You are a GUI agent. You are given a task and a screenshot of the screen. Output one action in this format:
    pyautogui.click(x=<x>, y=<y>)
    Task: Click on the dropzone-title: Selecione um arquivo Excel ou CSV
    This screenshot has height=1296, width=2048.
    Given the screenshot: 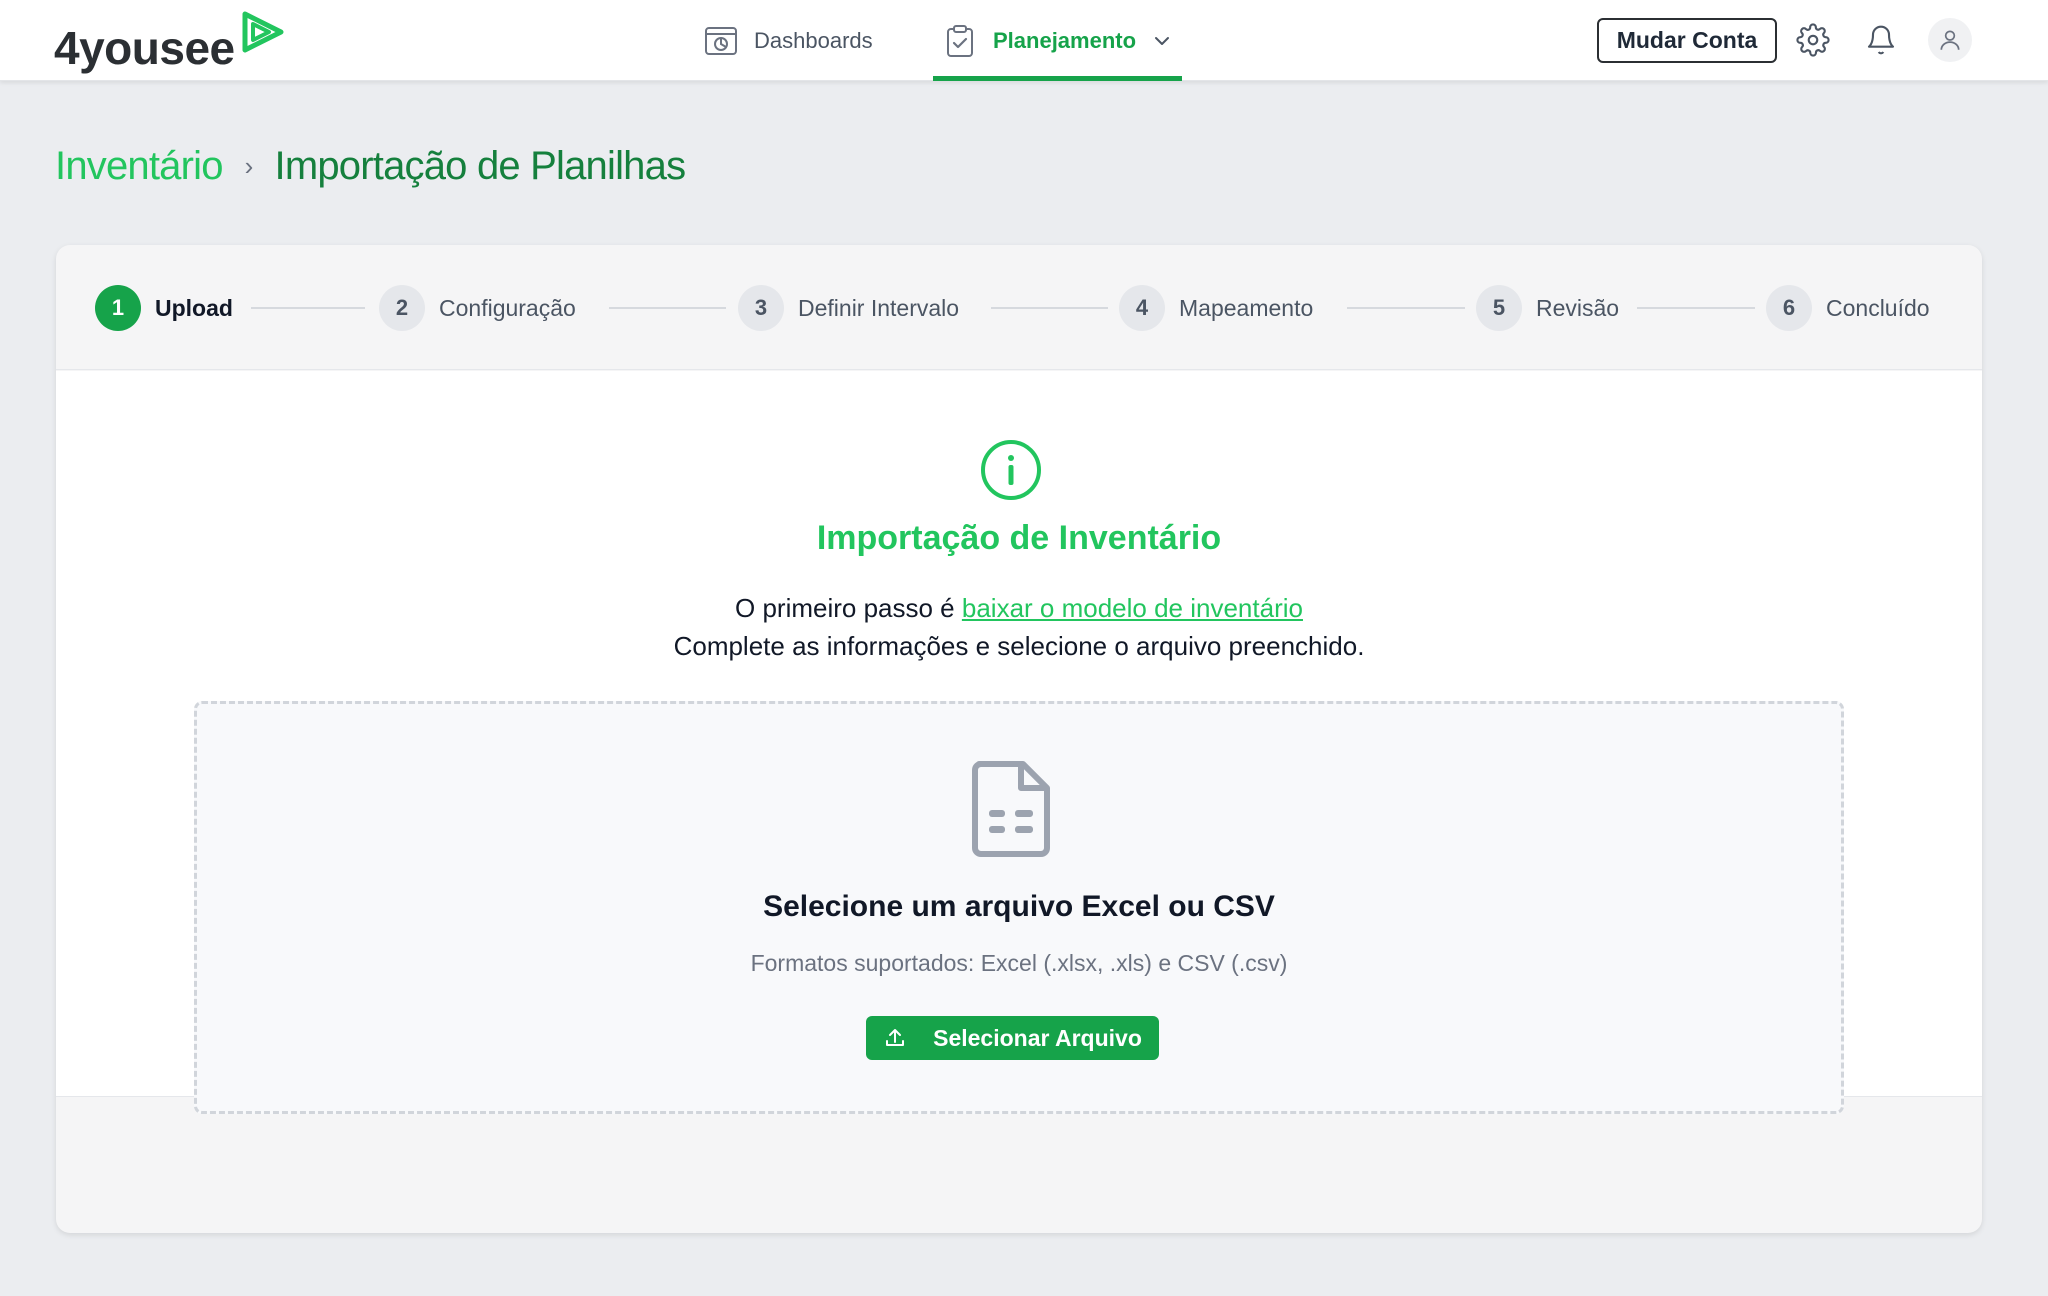 What is the action you would take?
    pyautogui.click(x=1019, y=906)
    